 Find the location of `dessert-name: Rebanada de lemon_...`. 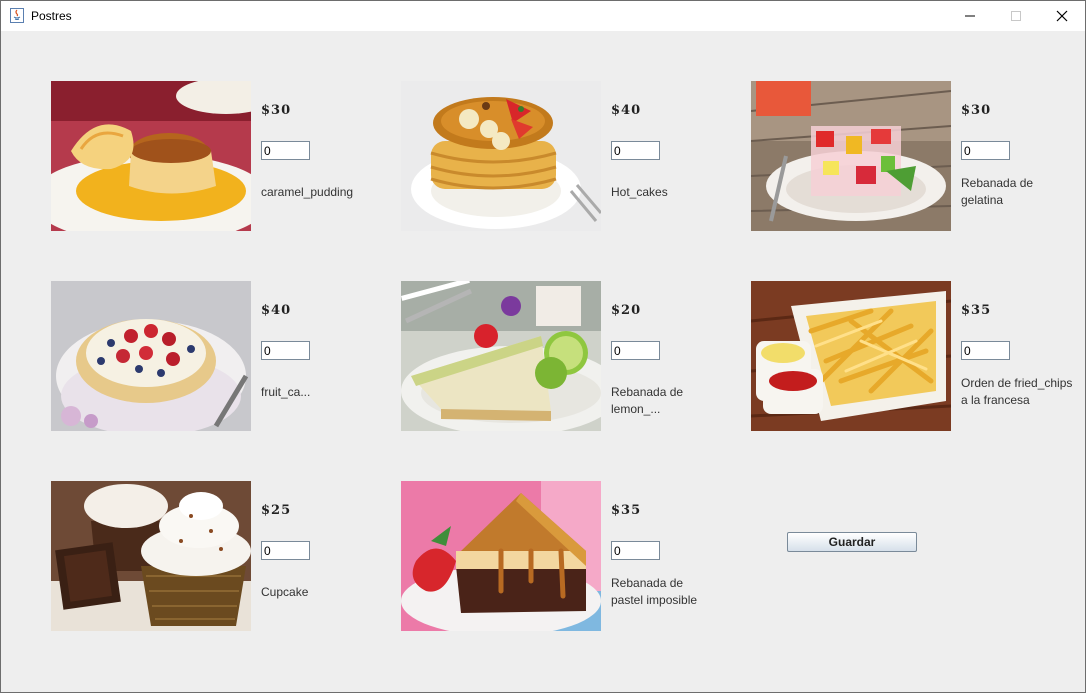

dessert-name: Rebanada de lemon_... is located at coordinates (647, 400).